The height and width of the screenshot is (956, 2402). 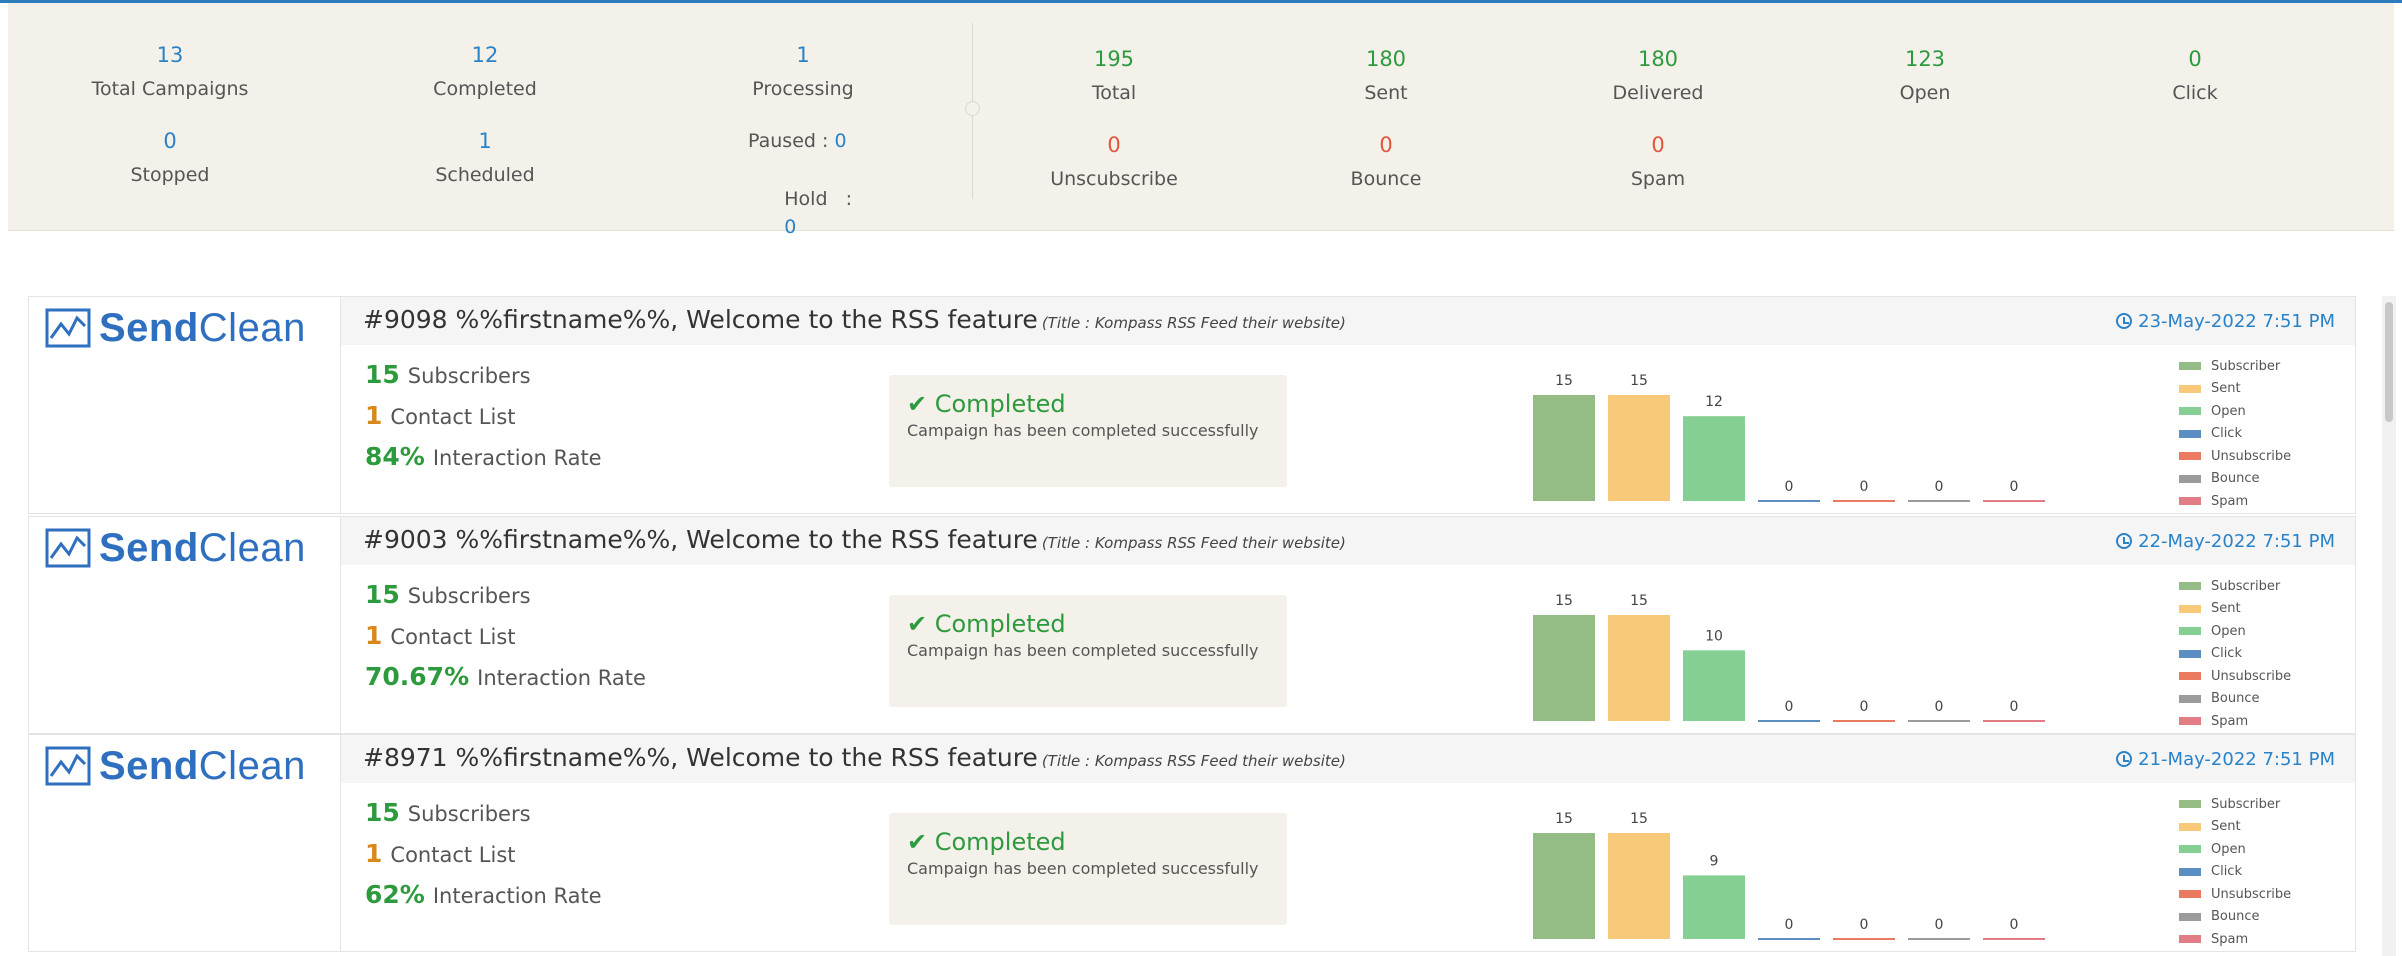 I want to click on stat-hold: Hold : 0, so click(x=800, y=213).